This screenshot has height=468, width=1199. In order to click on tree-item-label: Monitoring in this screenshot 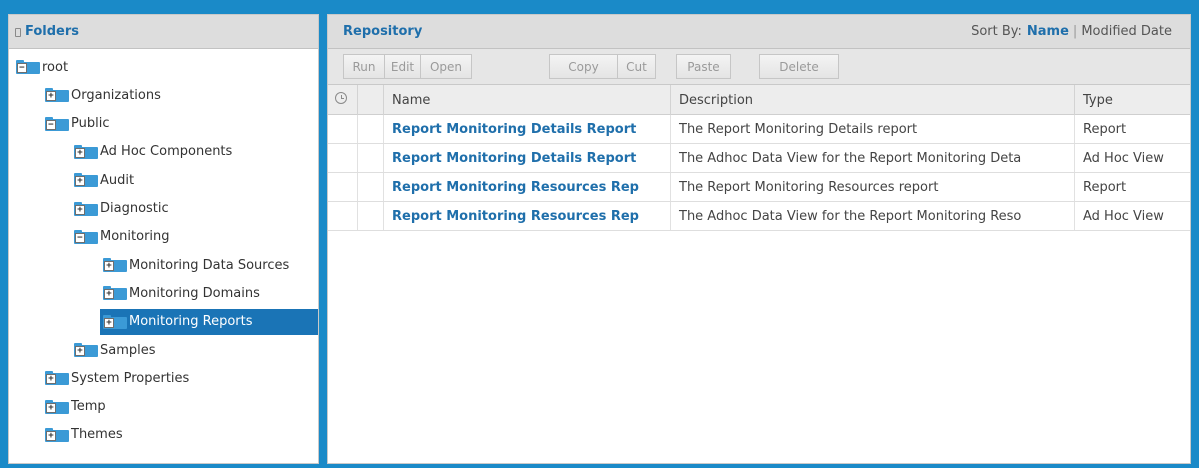, I will do `click(135, 237)`.